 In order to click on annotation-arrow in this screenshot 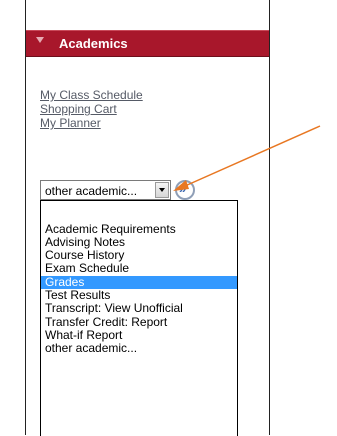, I will do `click(247, 158)`.